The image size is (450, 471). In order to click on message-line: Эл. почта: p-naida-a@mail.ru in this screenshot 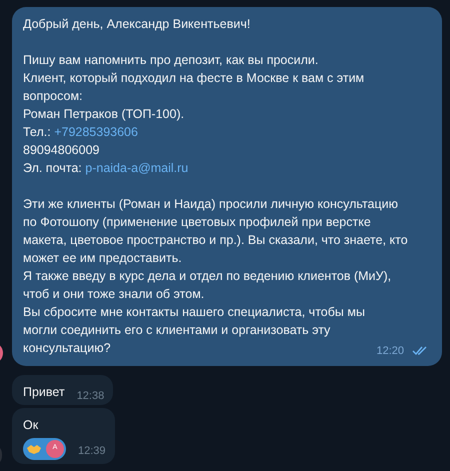, I will do `click(105, 168)`.